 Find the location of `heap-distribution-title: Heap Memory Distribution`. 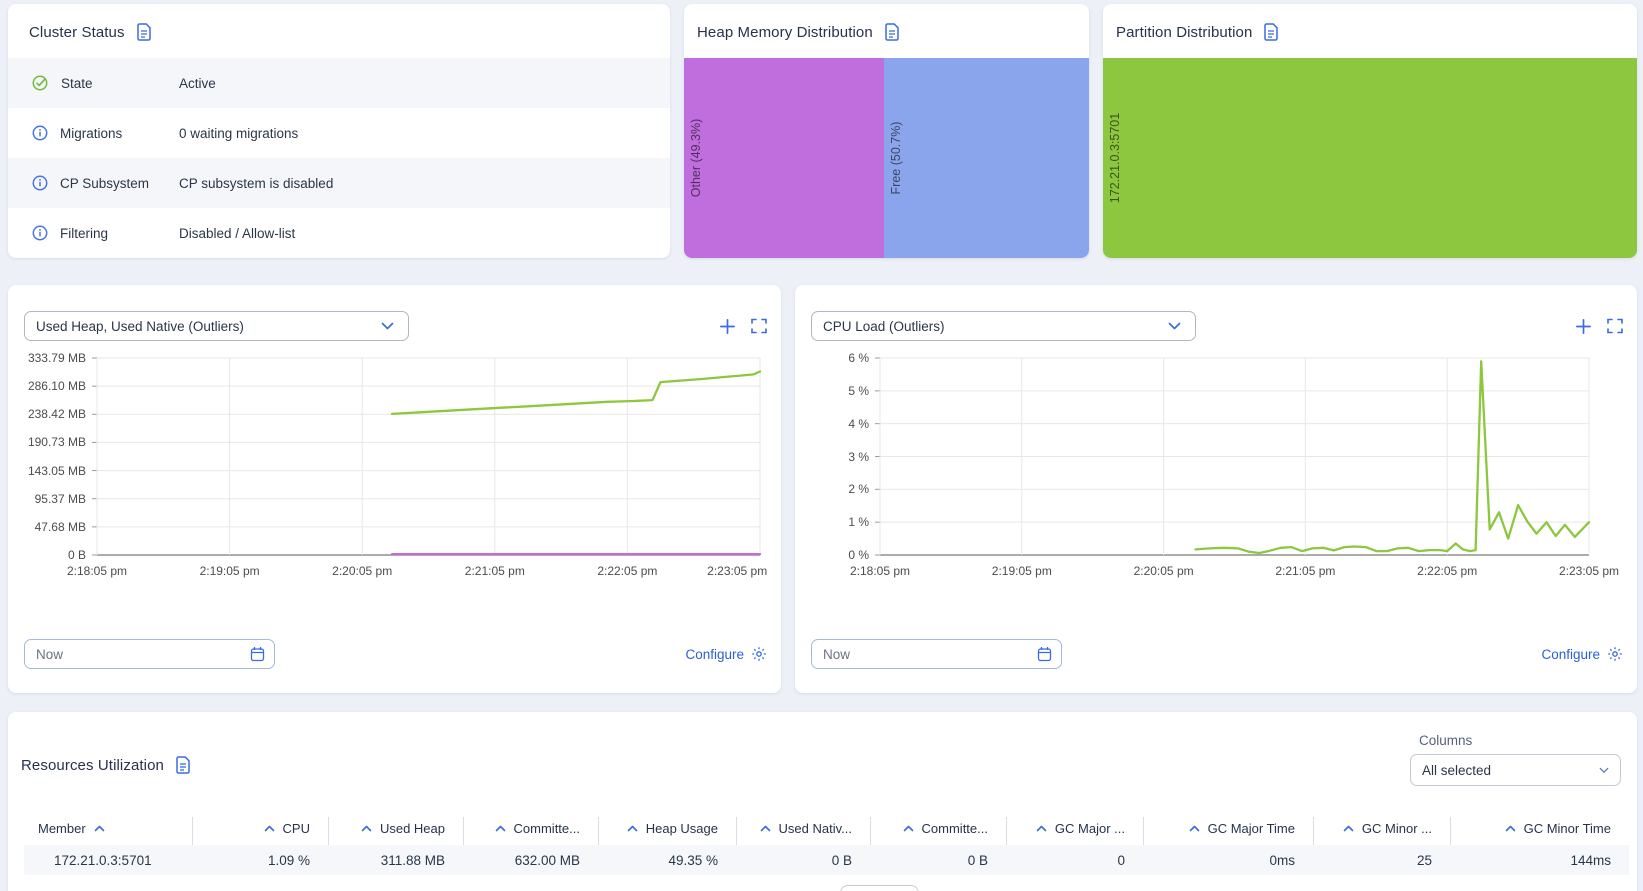

heap-distribution-title: Heap Memory Distribution is located at coordinates (785, 32).